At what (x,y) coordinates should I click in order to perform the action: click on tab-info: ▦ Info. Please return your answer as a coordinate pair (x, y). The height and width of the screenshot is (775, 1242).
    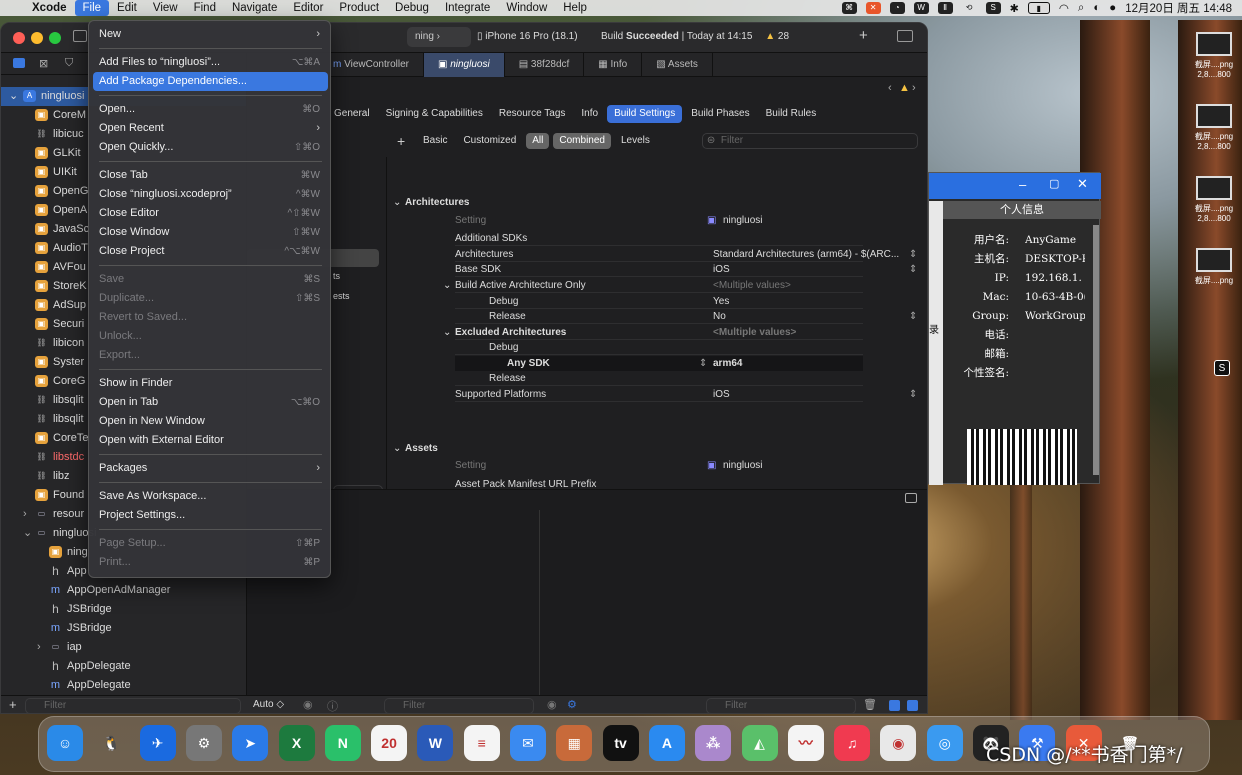
    Looking at the image, I should click on (613, 65).